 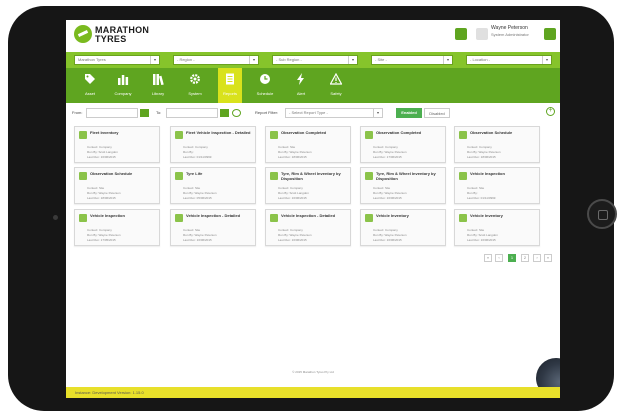 I want to click on report-type-select: - Select Report Type - ▾, so click(x=334, y=113).